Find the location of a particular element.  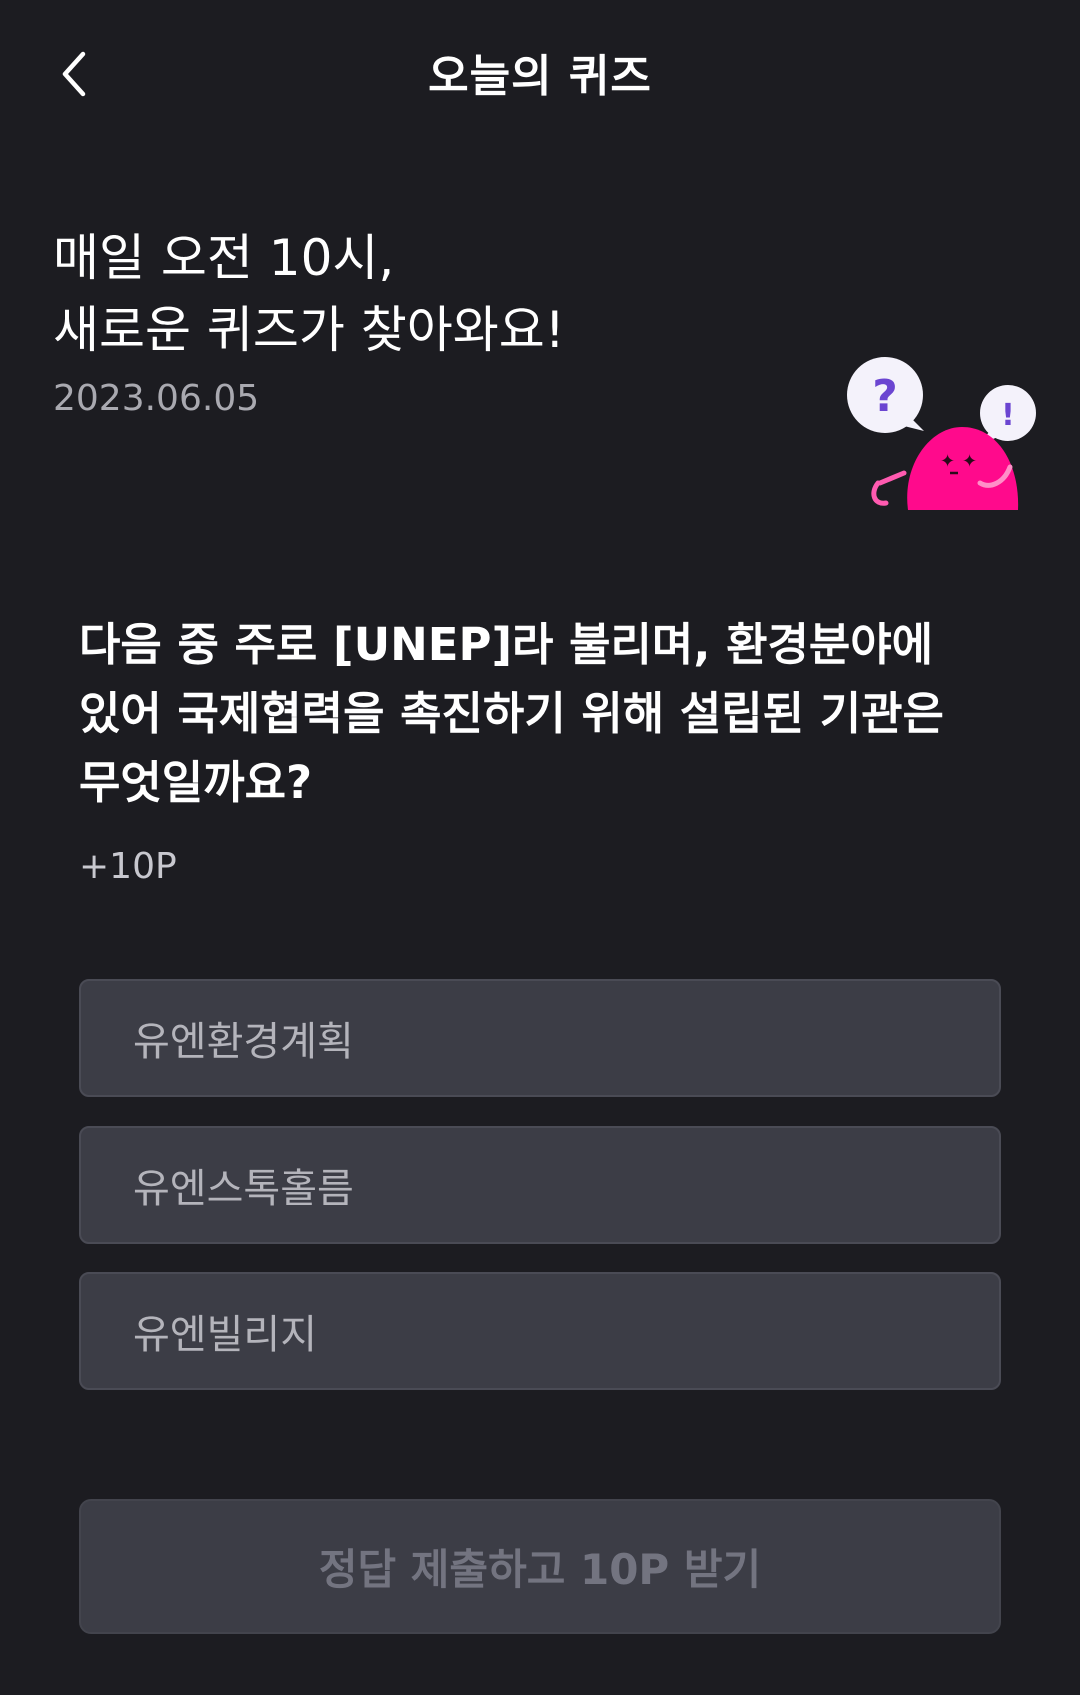

answer-option-1: 유엔환경계획 is located at coordinates (540, 1038).